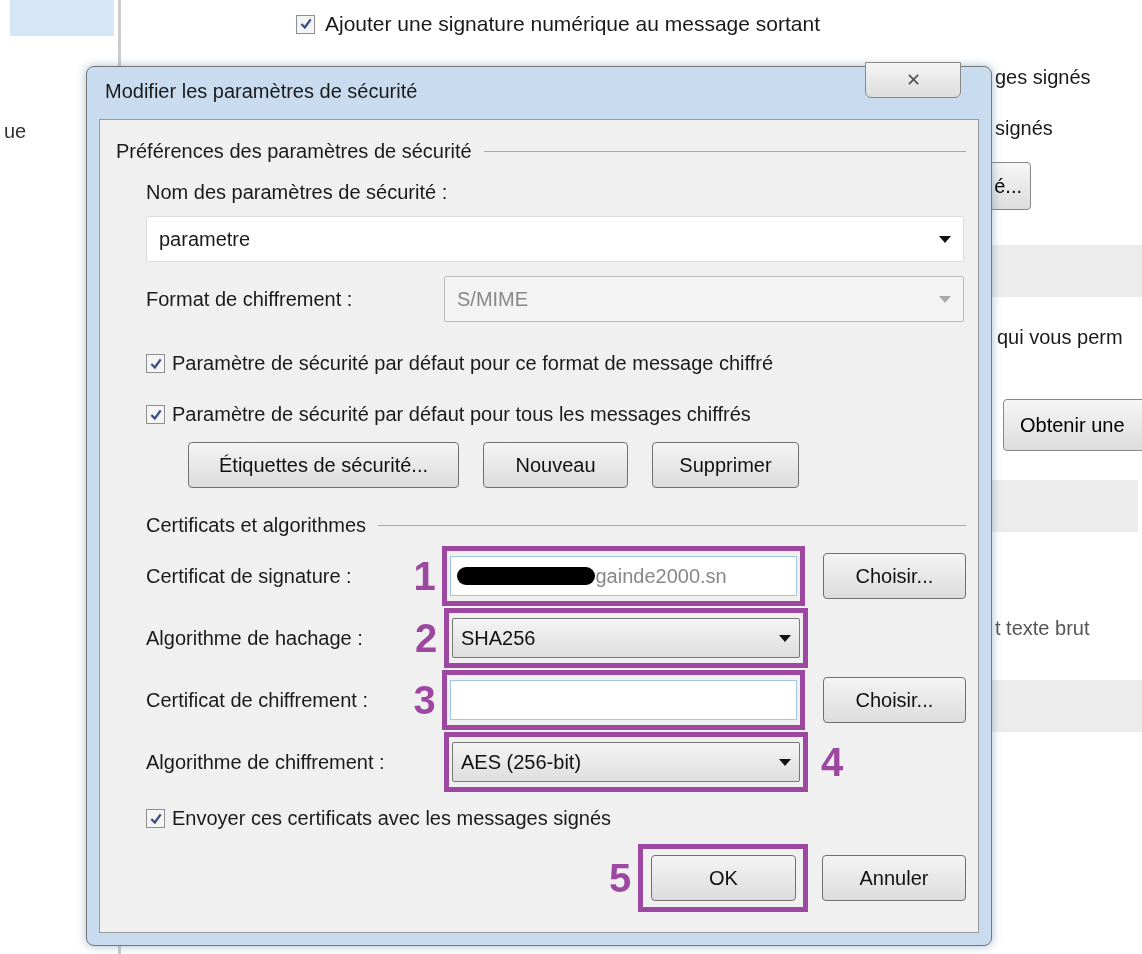 The image size is (1142, 954). I want to click on ok-button: OK, so click(723, 878).